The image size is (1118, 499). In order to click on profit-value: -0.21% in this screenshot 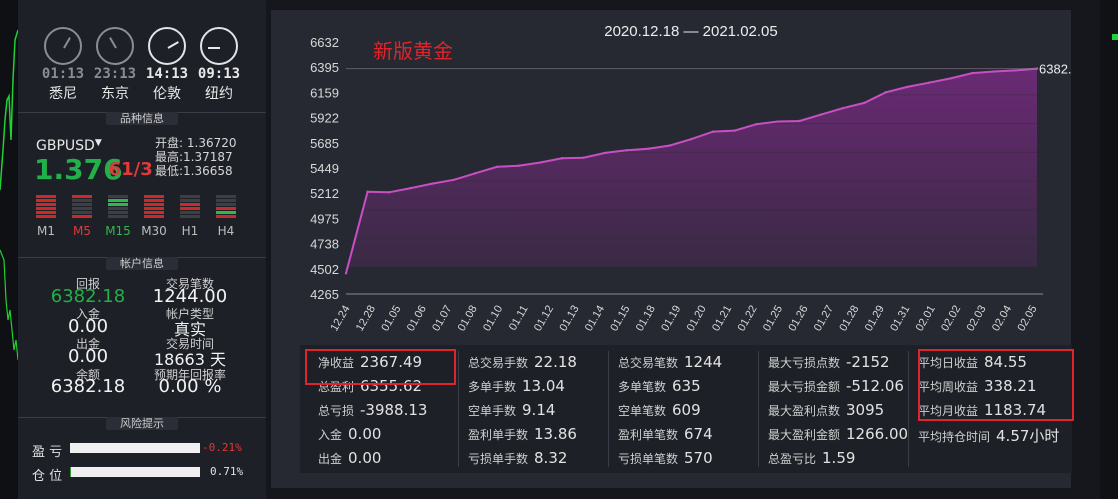, I will do `click(222, 447)`.